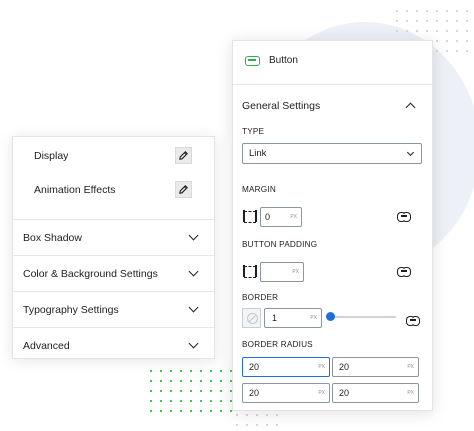 The image size is (474, 431). I want to click on display-edit-button, so click(183, 155).